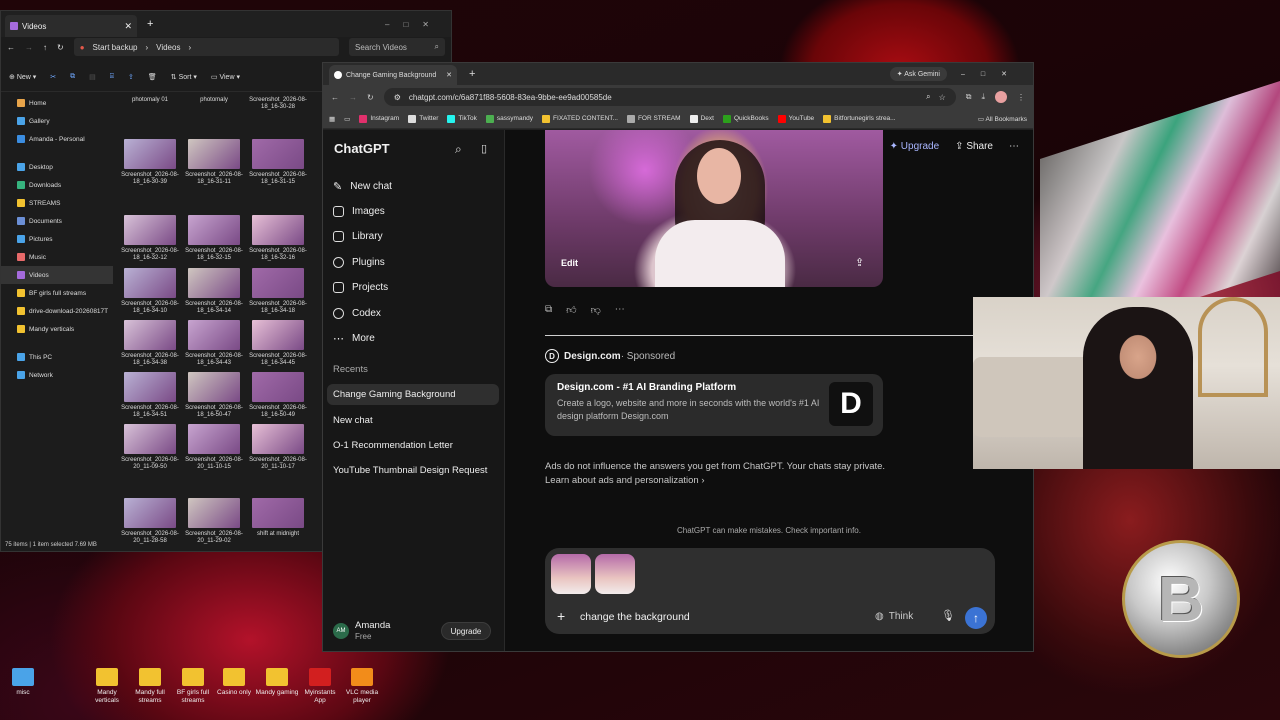 The image size is (1280, 720). Describe the element at coordinates (653, 118) in the screenshot. I see `bookmark-item: FOR STREAM` at that location.